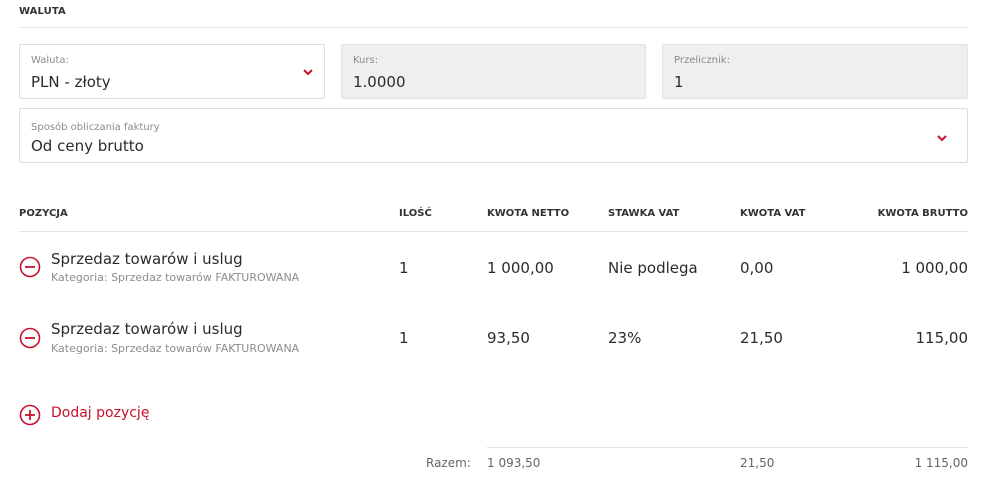 The width and height of the screenshot is (991, 483). What do you see at coordinates (493, 231) in the screenshot?
I see `table-header-divider` at bounding box center [493, 231].